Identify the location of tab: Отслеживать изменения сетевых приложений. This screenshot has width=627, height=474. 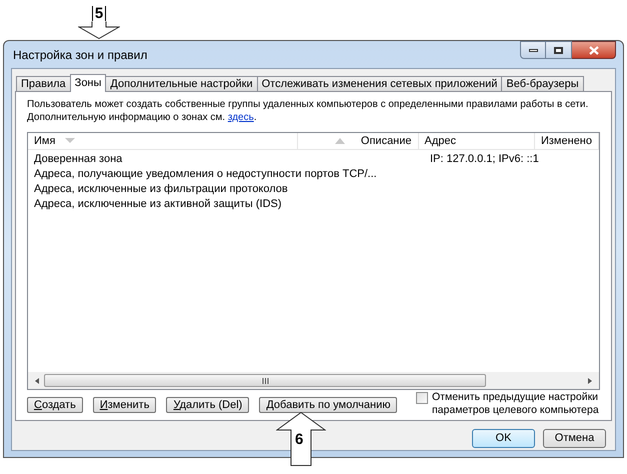
(379, 83).